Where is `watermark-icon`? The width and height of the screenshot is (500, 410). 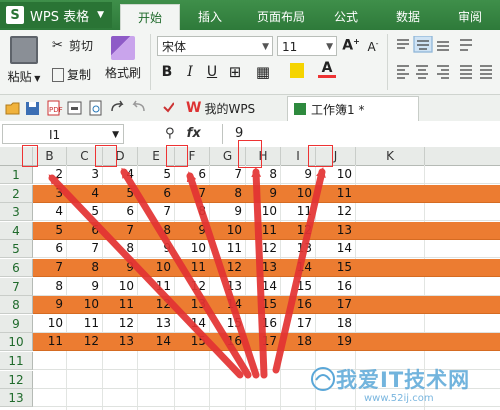
watermark-icon is located at coordinates (323, 379).